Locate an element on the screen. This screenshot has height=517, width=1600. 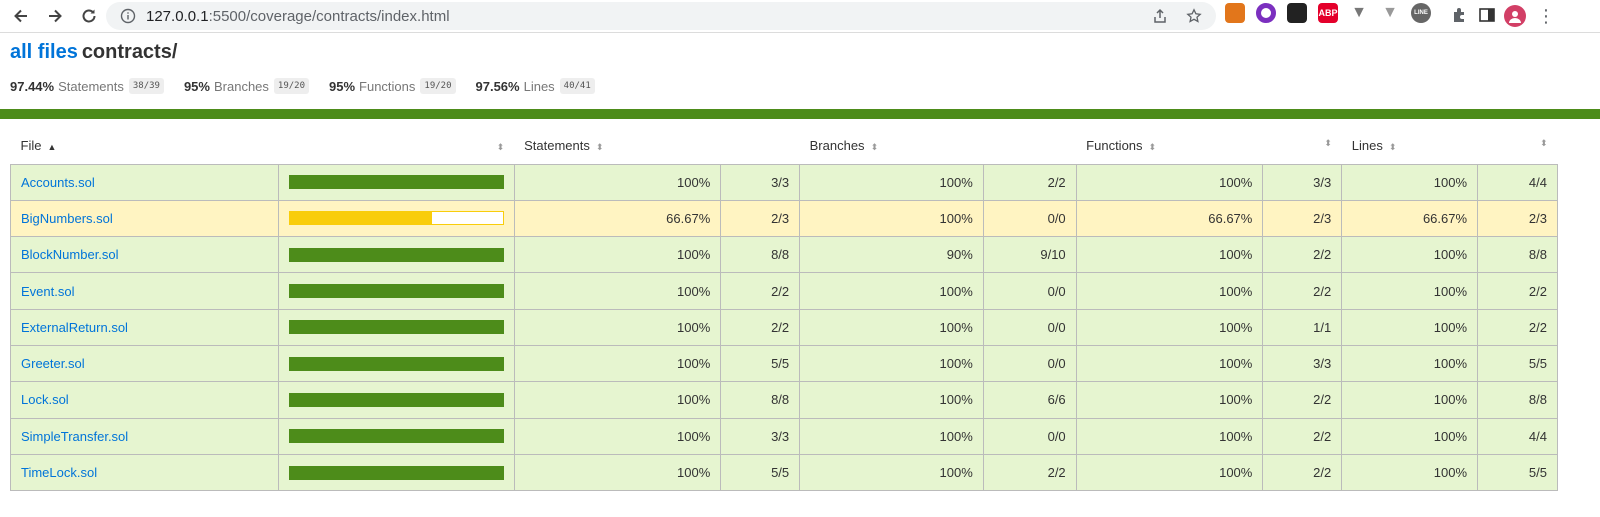
forward-button is located at coordinates (55, 16).